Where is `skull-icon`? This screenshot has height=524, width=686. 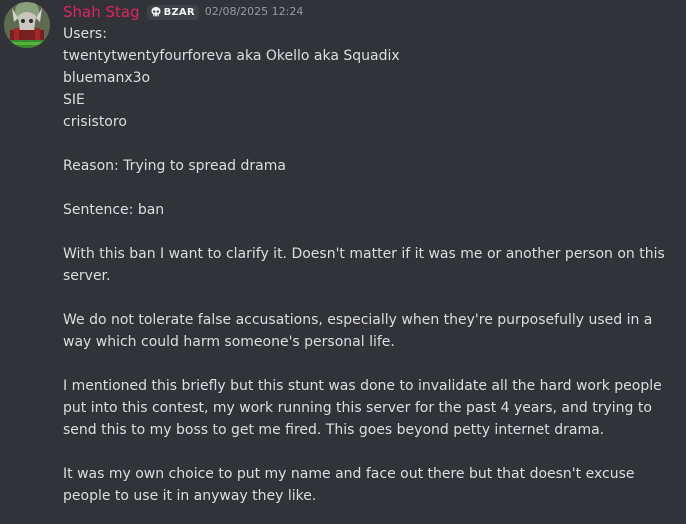 skull-icon is located at coordinates (156, 12).